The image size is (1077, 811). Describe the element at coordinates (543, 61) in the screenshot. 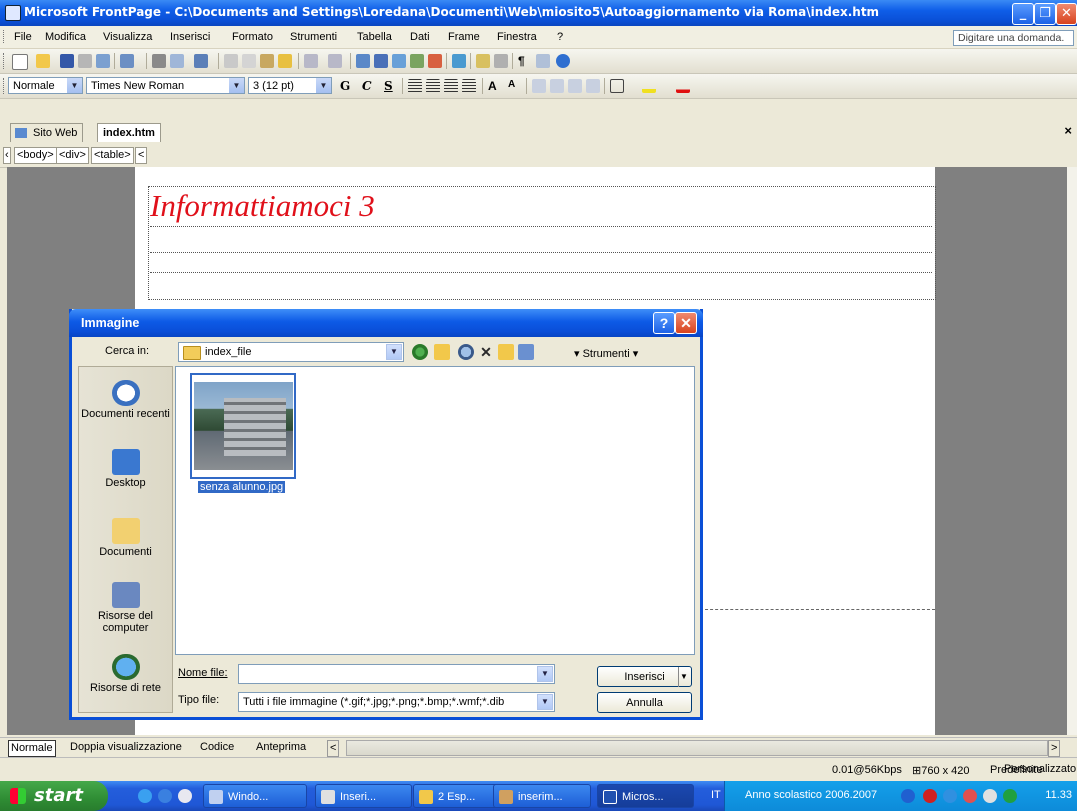

I see `insert-link-icon` at that location.